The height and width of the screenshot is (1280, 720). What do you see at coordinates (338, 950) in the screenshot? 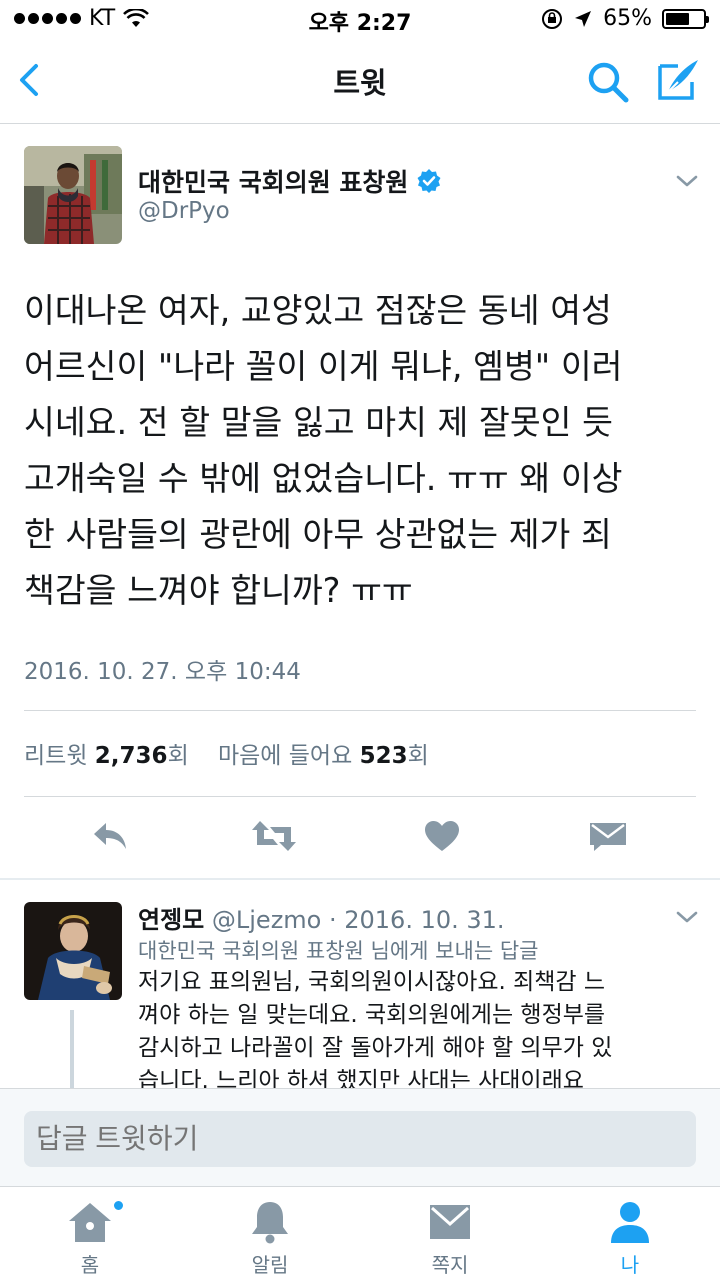
I see `replying-to-label: 대한민국 국회의원 표창원 님에게 보내는 답글` at bounding box center [338, 950].